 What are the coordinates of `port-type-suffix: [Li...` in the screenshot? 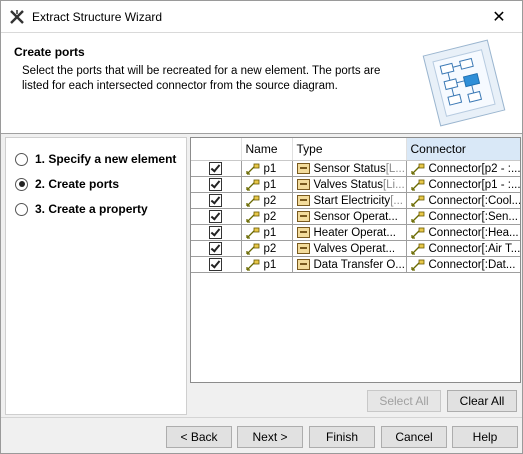 It's located at (393, 184).